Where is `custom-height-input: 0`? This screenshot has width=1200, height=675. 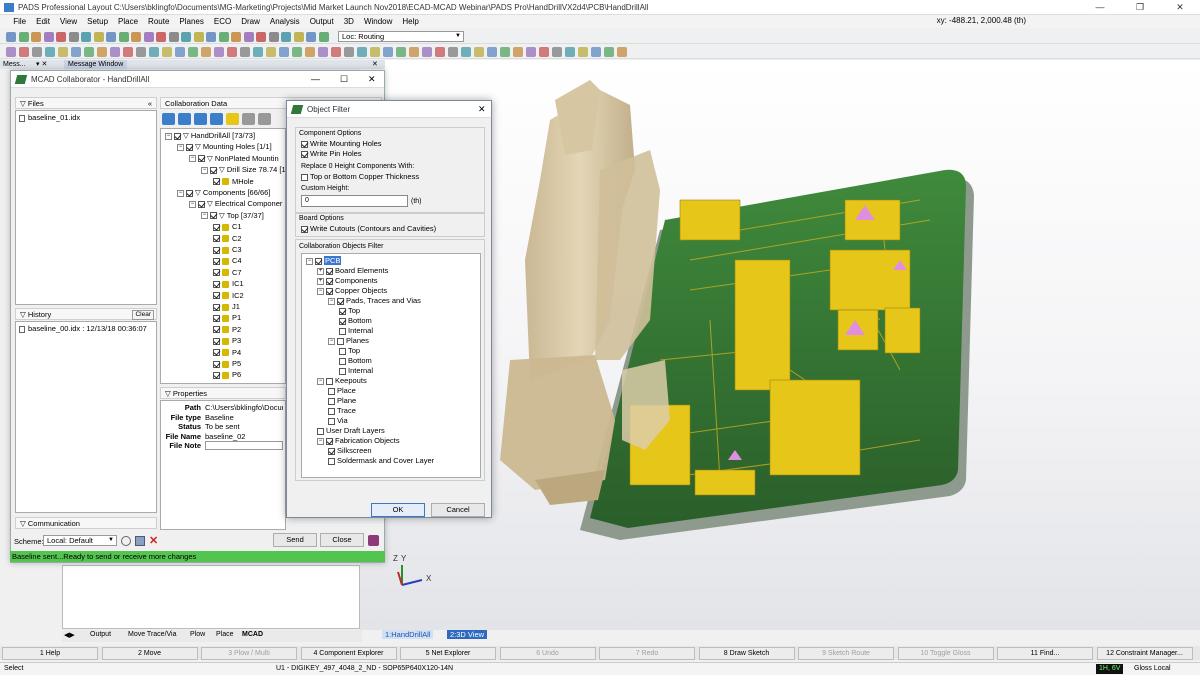
custom-height-input: 0 is located at coordinates (354, 201).